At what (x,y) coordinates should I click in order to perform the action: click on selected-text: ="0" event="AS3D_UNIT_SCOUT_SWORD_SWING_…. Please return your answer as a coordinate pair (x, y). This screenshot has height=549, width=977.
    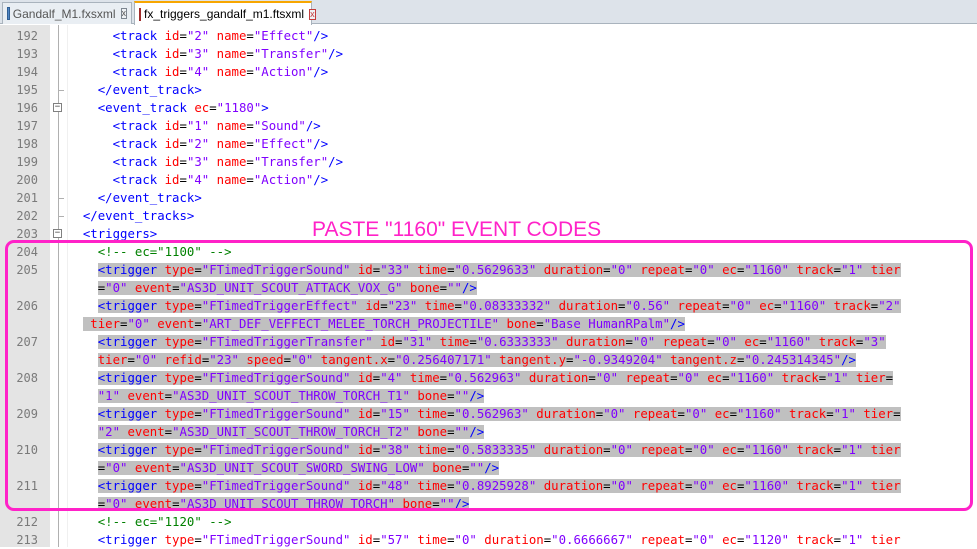
    Looking at the image, I should click on (298, 468).